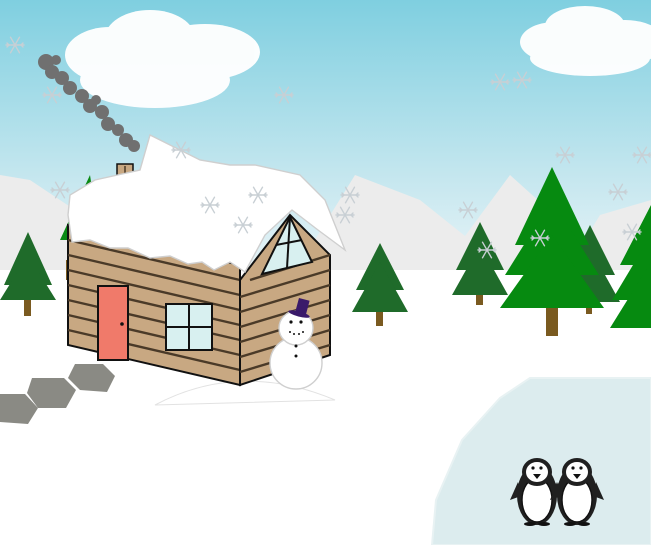 The width and height of the screenshot is (651, 545). Describe the element at coordinates (122, 324) in the screenshot. I see `door-knob` at that location.